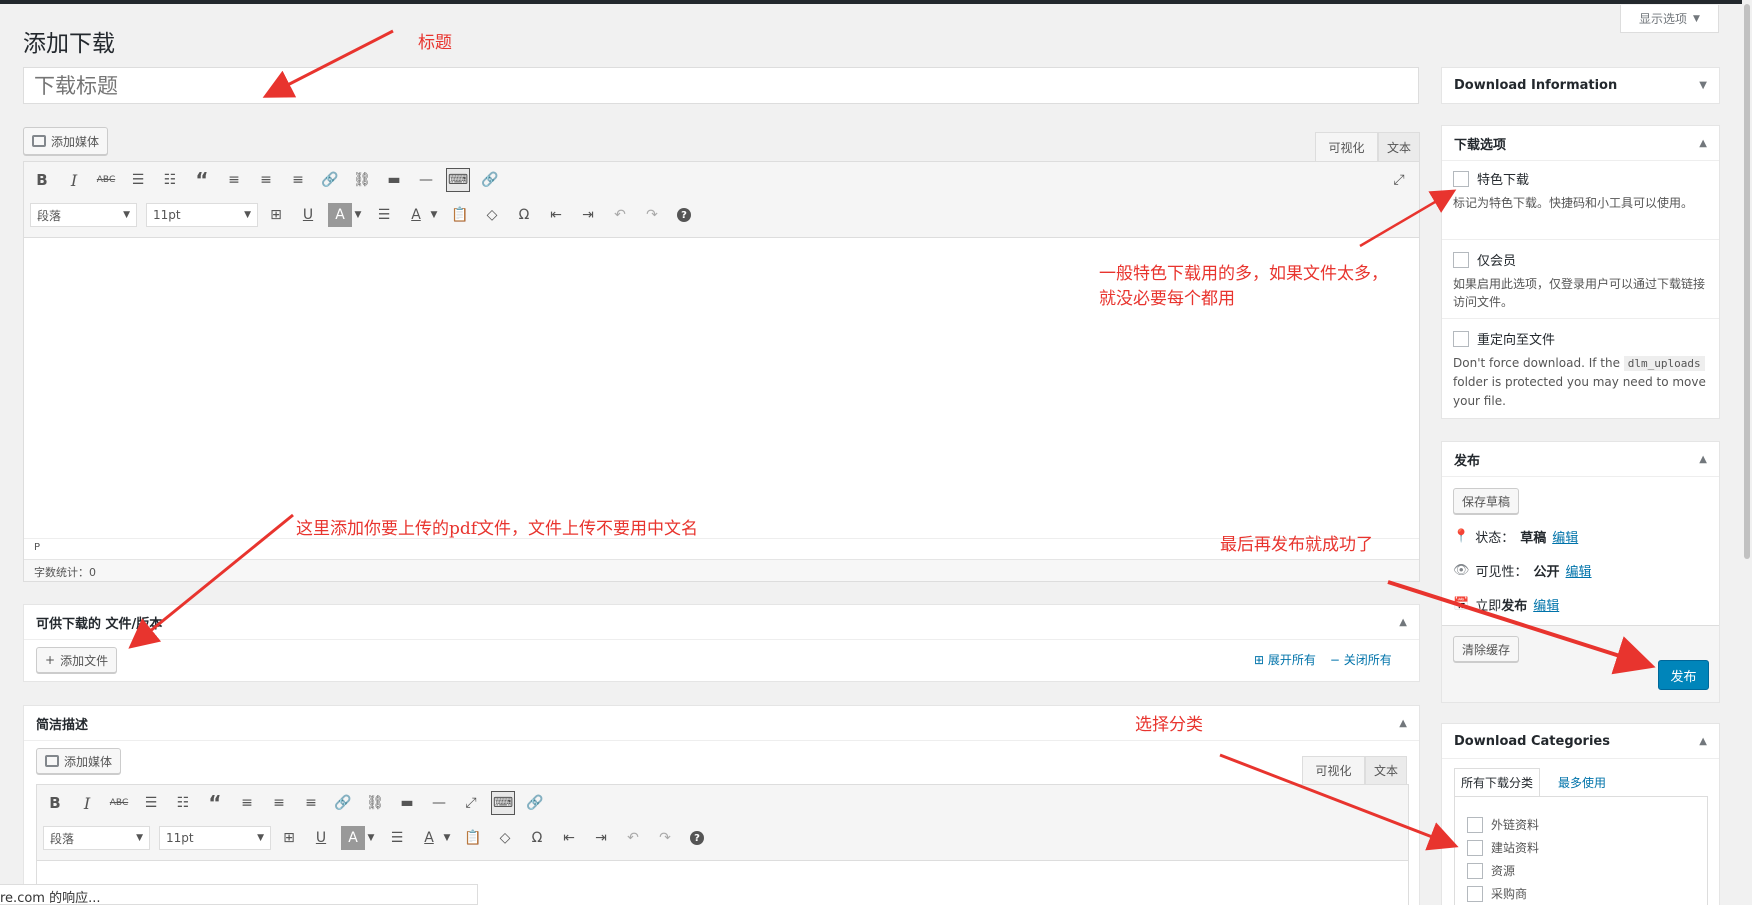 The height and width of the screenshot is (905, 1752). What do you see at coordinates (1167, 299) in the screenshot?
I see `featured-annotation-2: 就没必要每个都用` at bounding box center [1167, 299].